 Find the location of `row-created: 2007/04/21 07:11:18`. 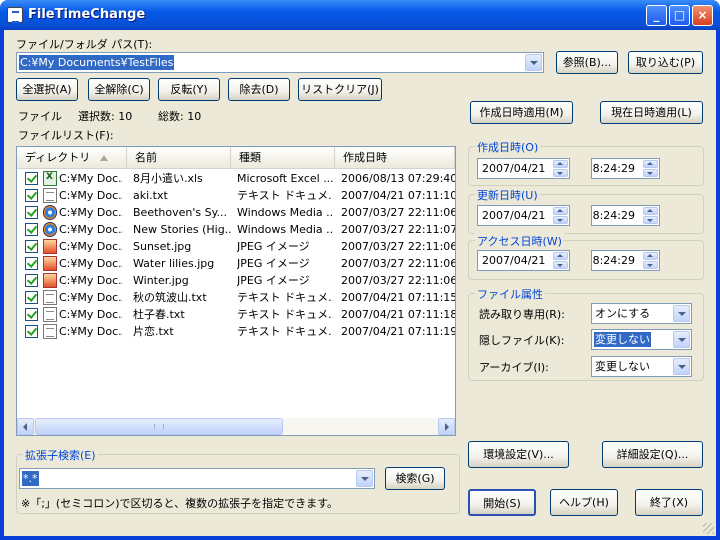

row-created: 2007/04/21 07:11:18 is located at coordinates (398, 314).